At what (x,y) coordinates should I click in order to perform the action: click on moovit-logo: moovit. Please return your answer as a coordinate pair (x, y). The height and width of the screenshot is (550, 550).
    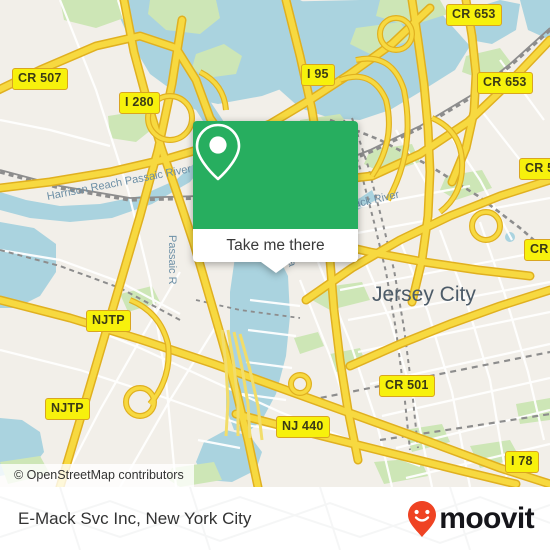
    Looking at the image, I should click on (471, 519).